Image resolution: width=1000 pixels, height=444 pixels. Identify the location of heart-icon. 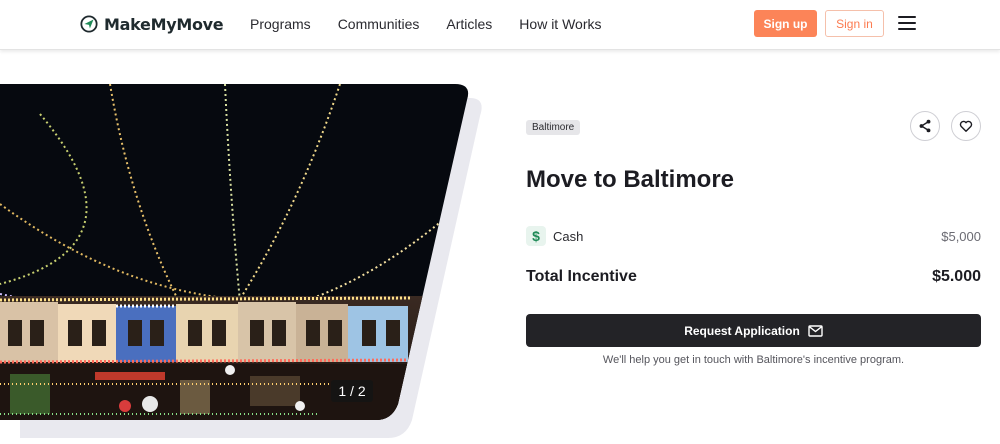
(966, 126).